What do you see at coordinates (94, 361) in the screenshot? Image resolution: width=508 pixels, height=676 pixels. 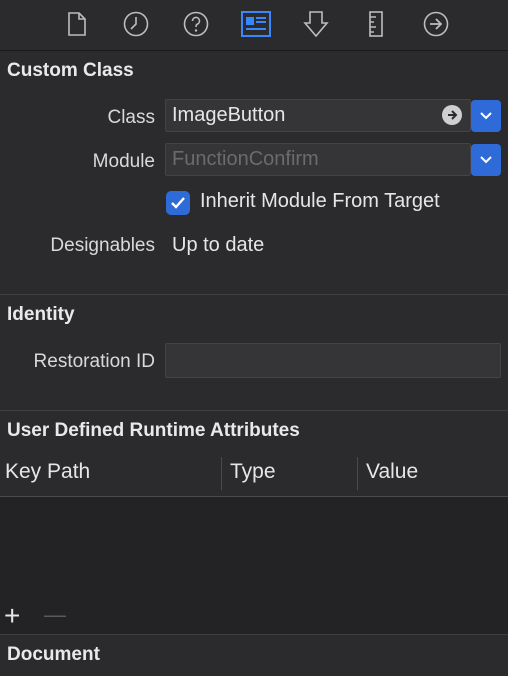 I see `restoration-id-label: Restoration ID` at bounding box center [94, 361].